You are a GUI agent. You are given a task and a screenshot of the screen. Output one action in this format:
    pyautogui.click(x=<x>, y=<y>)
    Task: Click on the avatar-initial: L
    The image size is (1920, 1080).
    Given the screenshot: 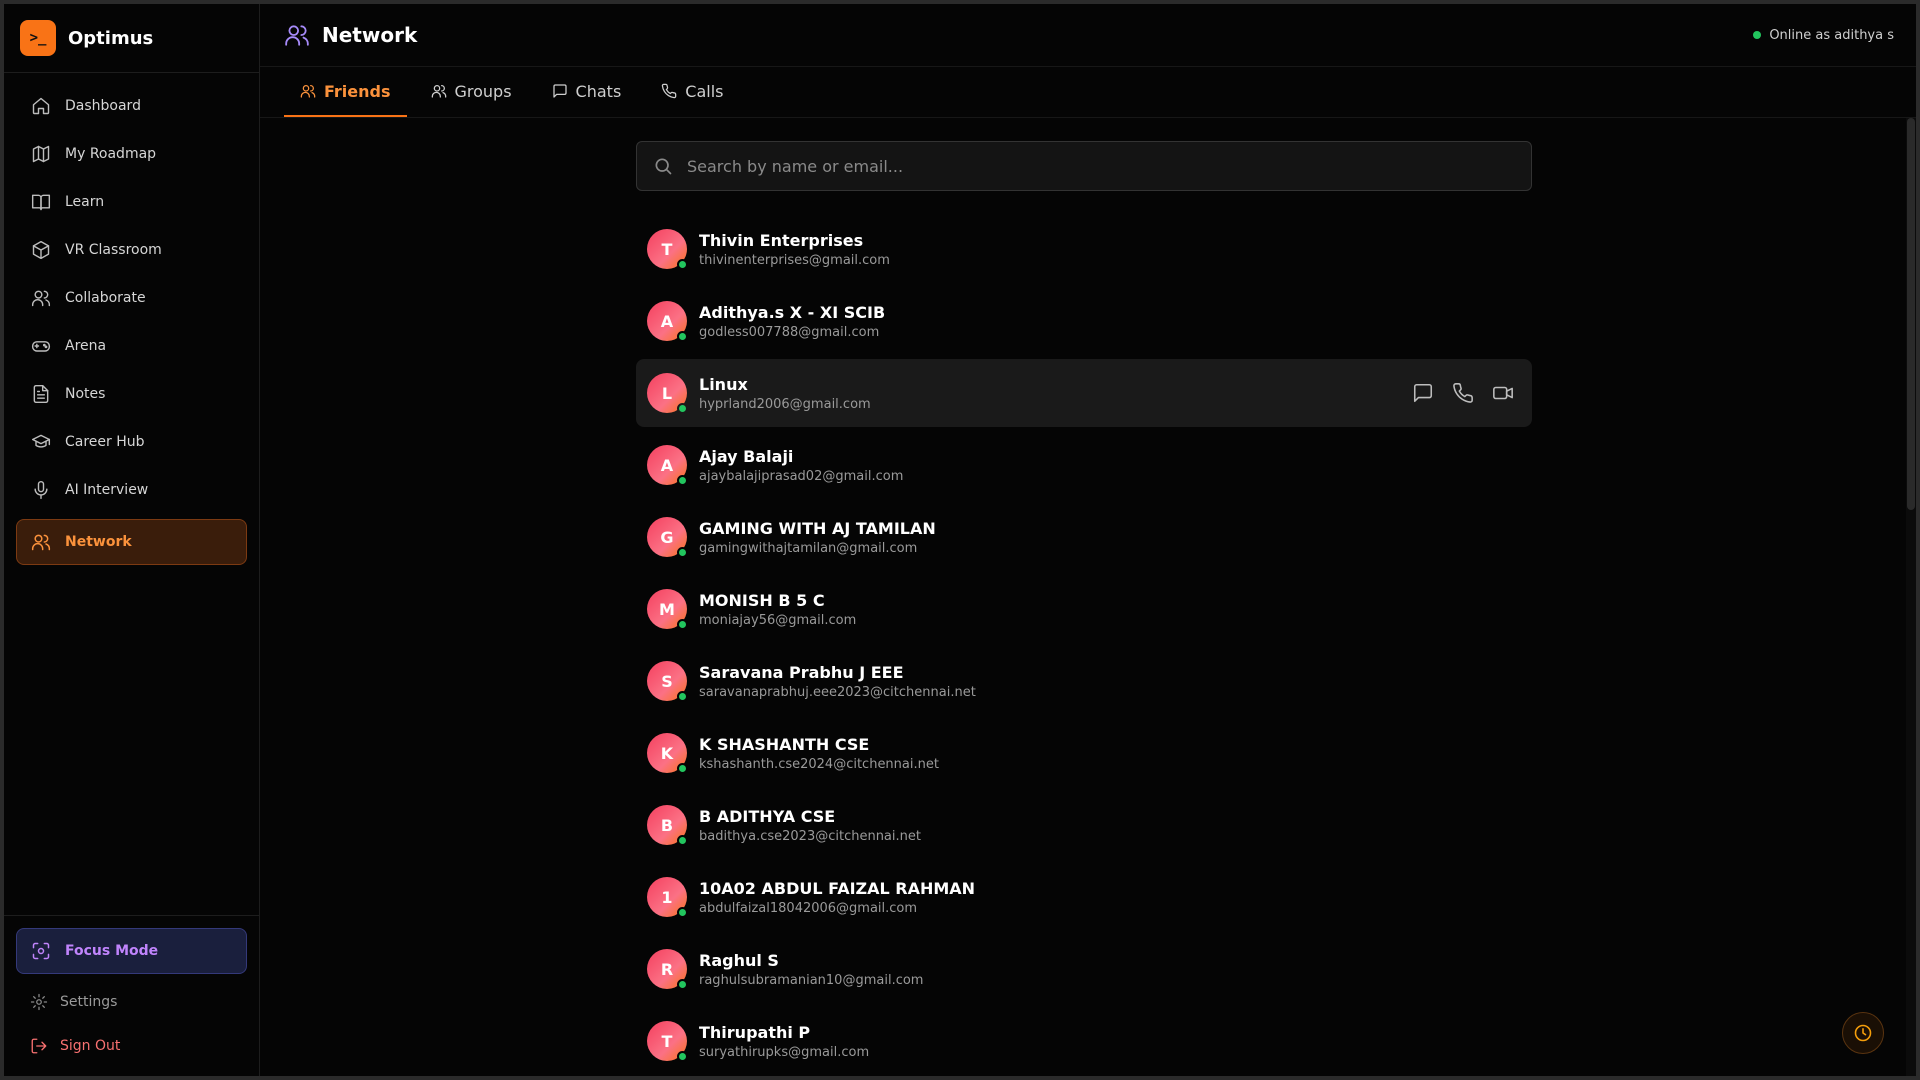 What is the action you would take?
    pyautogui.click(x=667, y=393)
    